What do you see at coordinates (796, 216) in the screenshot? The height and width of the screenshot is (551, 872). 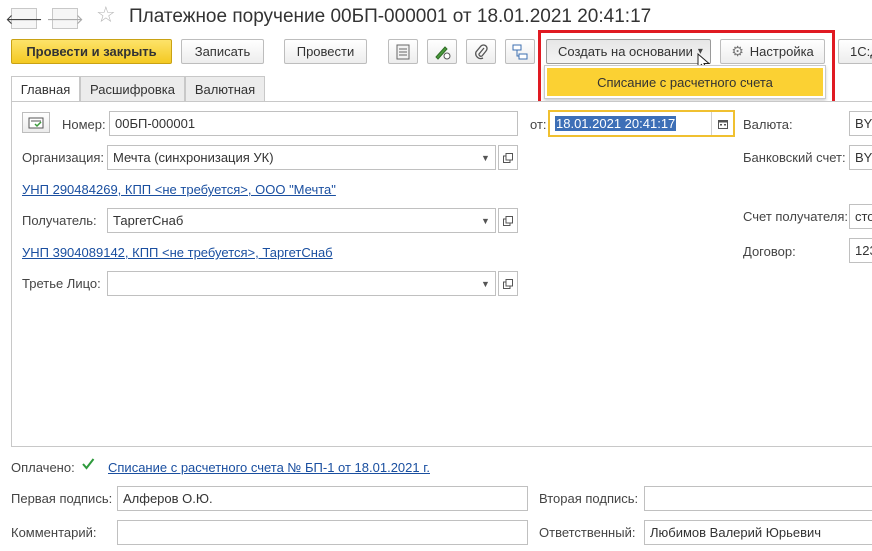 I see `recipient-account-label: Счет получателя:` at bounding box center [796, 216].